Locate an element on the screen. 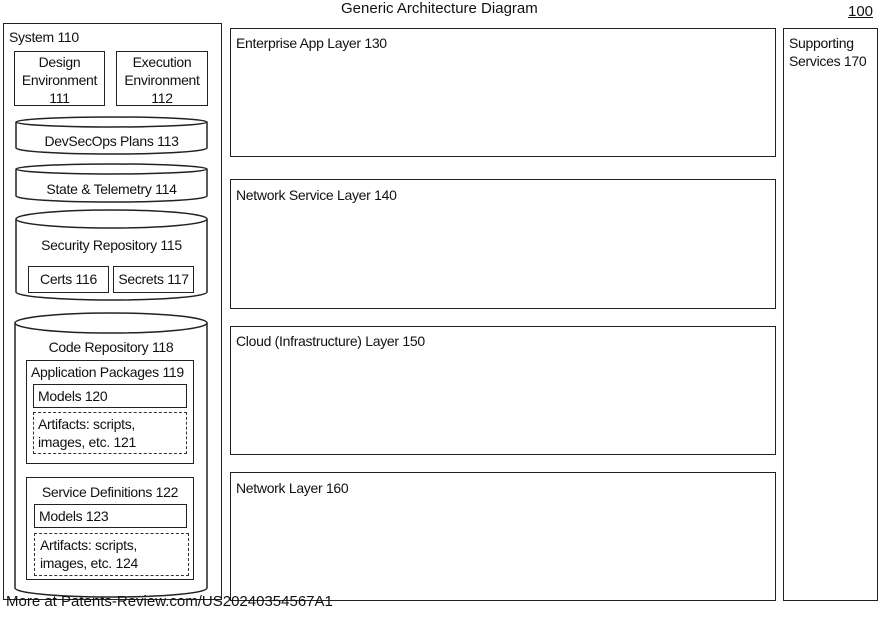  supporting-services-line1: Supporting is located at coordinates (821, 43).